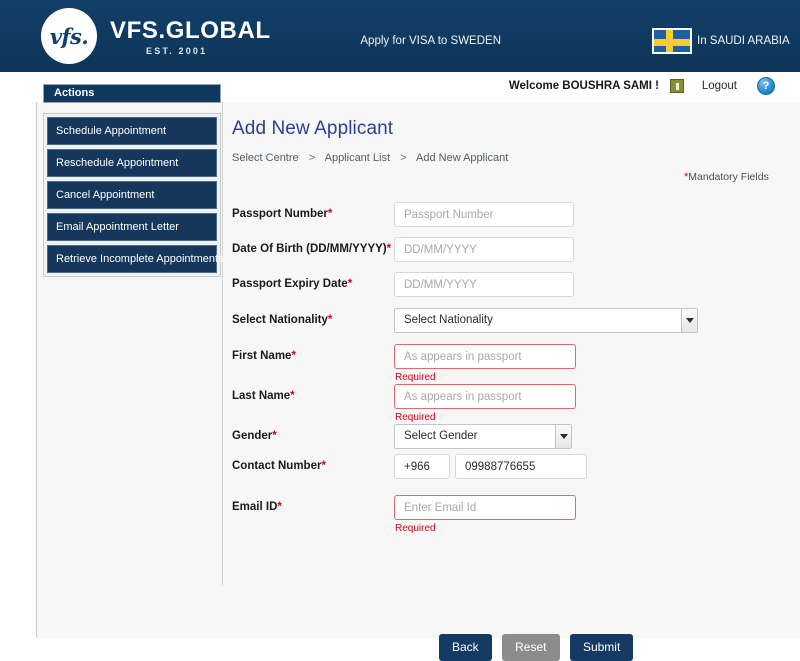 The width and height of the screenshot is (800, 661). What do you see at coordinates (743, 41) in the screenshot?
I see `country-location-text: In SAUDI ARABIA` at bounding box center [743, 41].